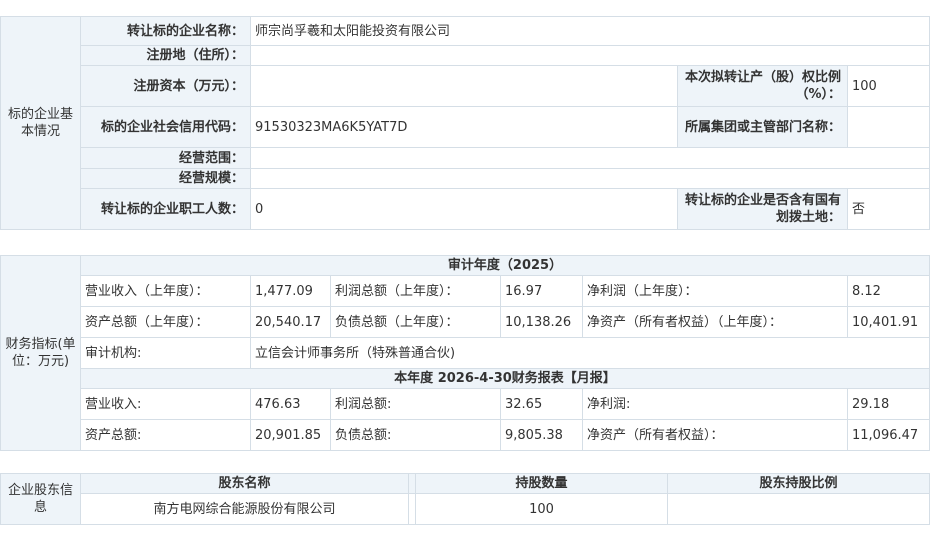 Image resolution: width=931 pixels, height=553 pixels. I want to click on shareholder-section-label: 企业股东信息, so click(40, 499).